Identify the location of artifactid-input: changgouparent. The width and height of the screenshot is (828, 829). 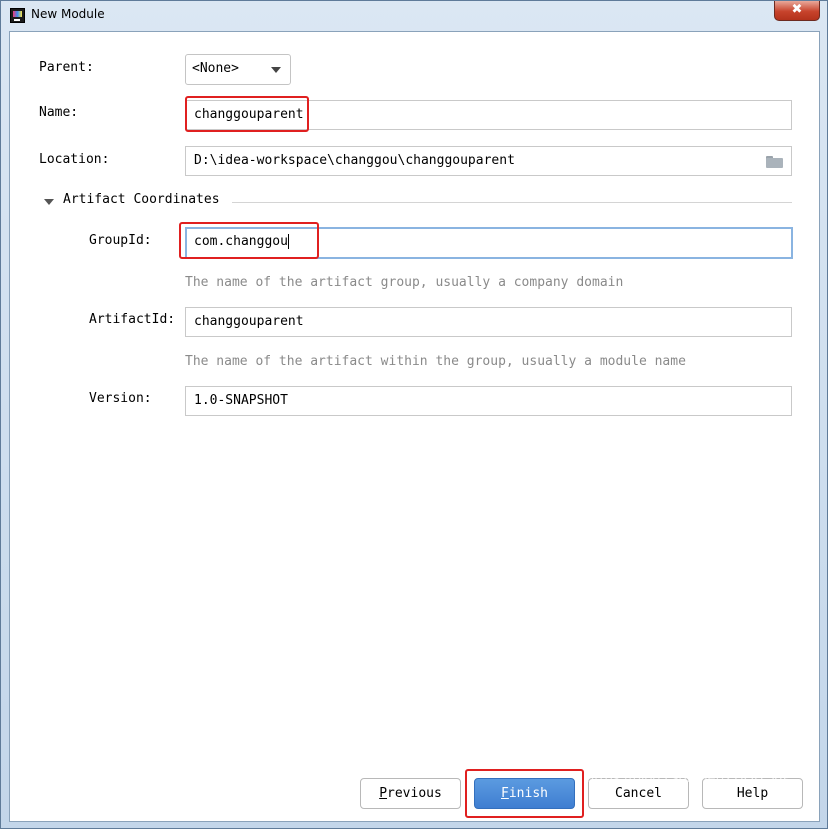
(488, 322).